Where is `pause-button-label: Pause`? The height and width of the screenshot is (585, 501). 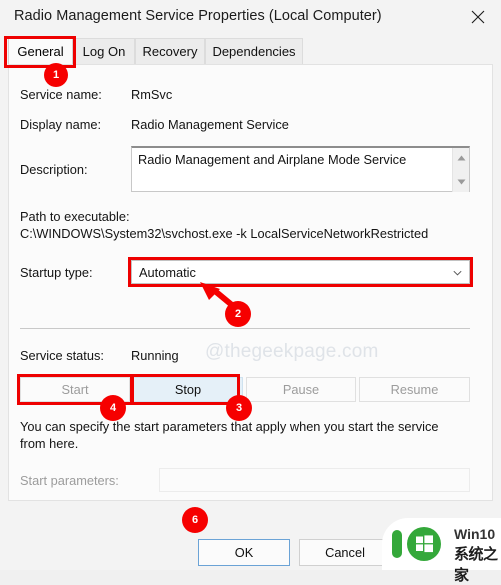 pause-button-label: Pause is located at coordinates (301, 389).